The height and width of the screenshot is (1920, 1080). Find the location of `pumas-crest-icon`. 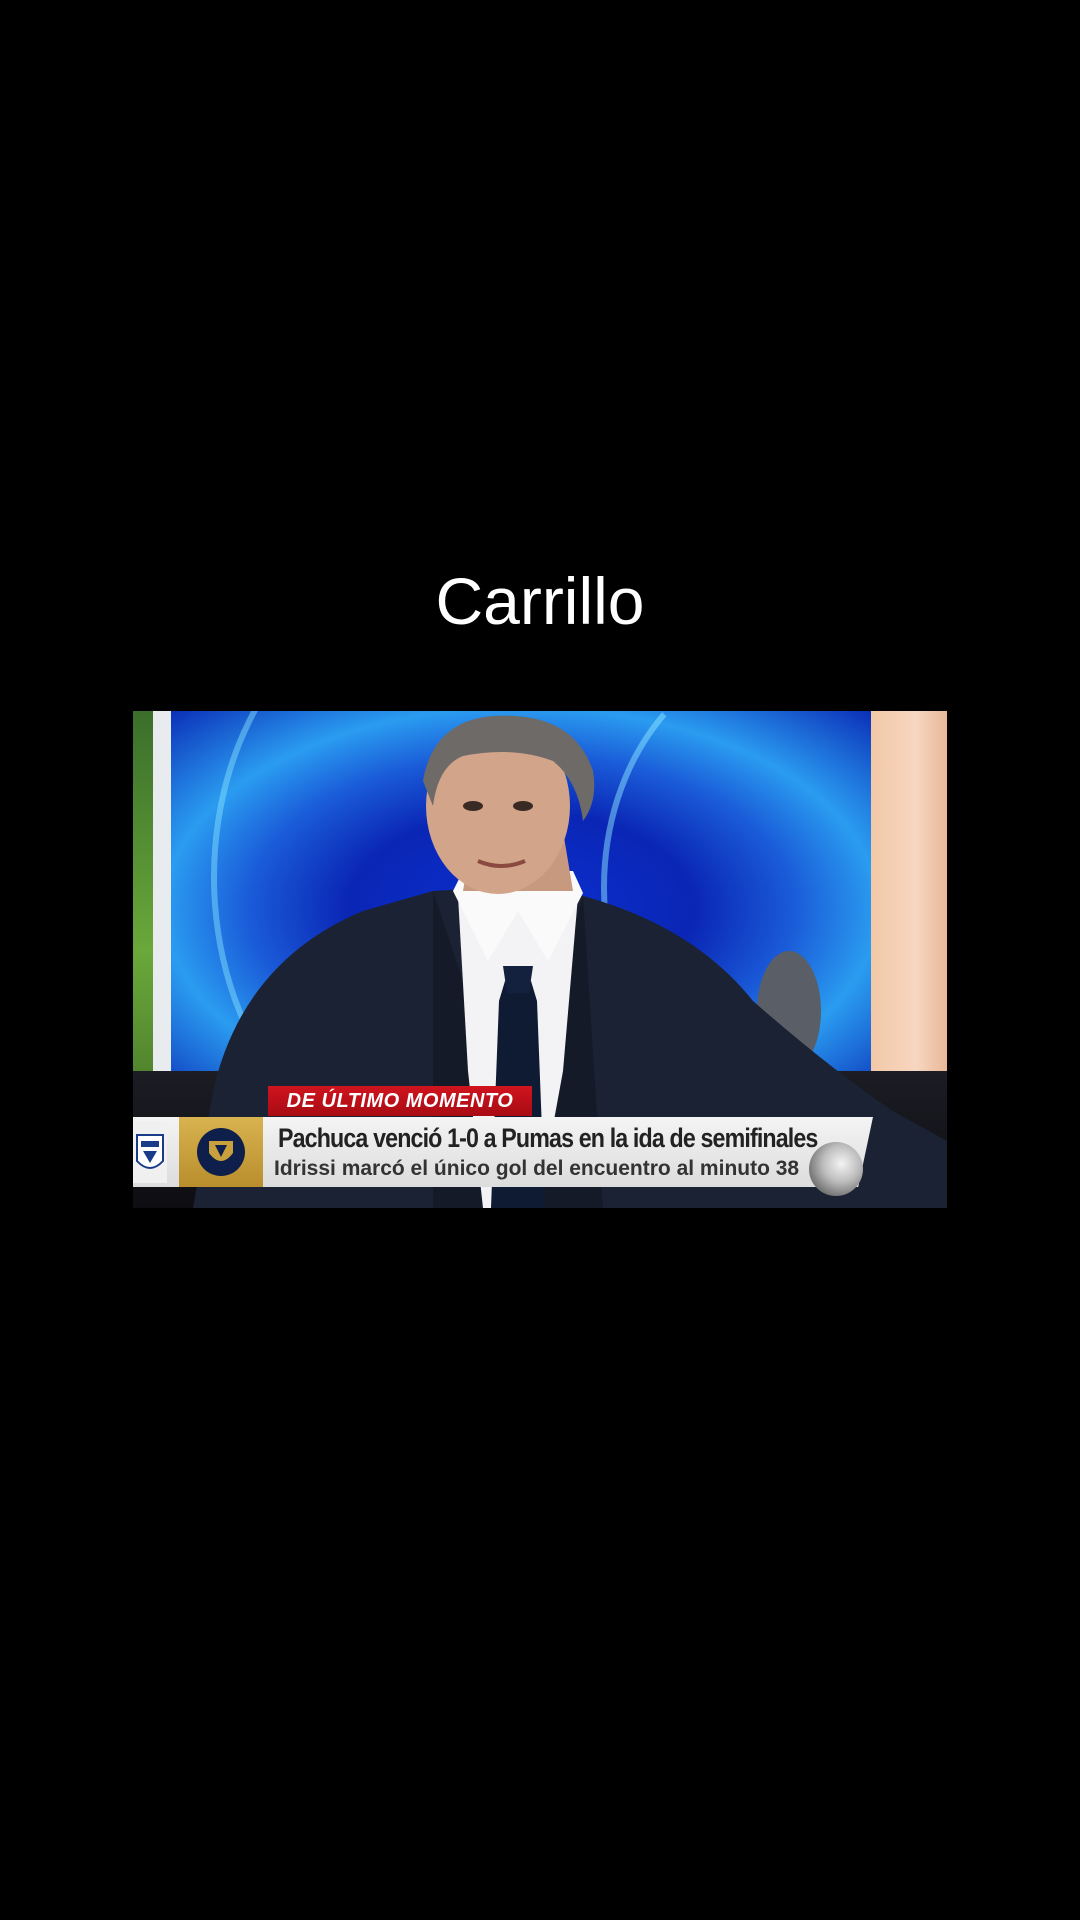

pumas-crest-icon is located at coordinates (221, 1152).